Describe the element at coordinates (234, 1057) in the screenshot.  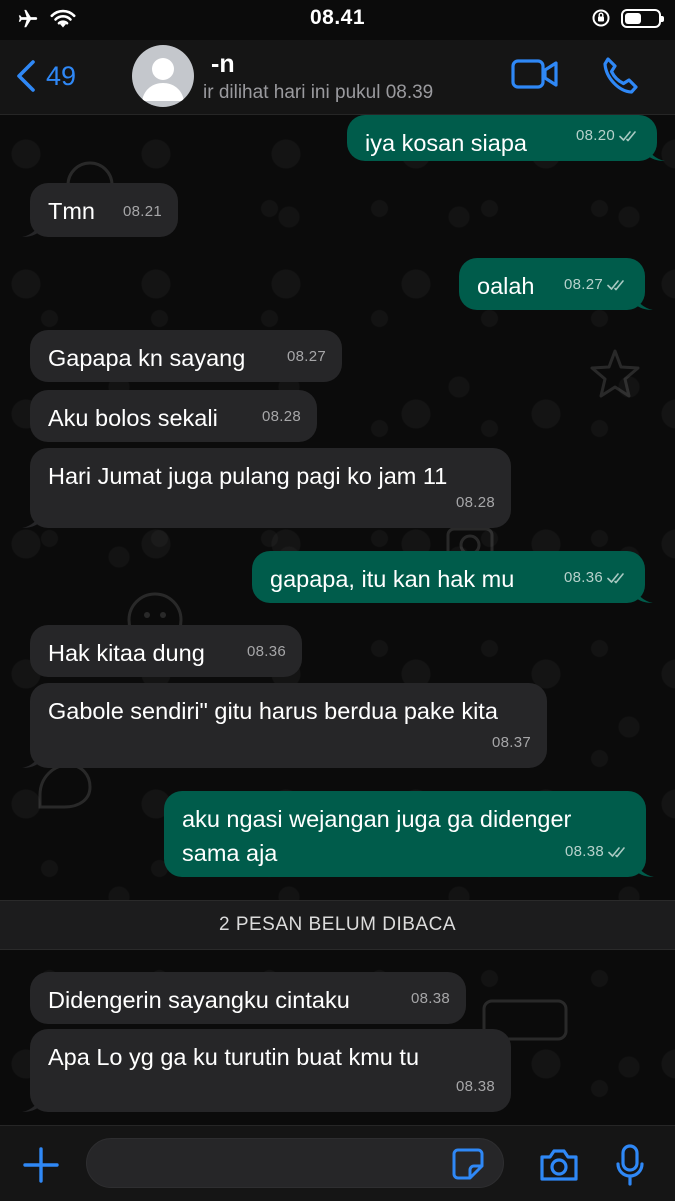
I see `message-text: Apa Lo yg ga ku turutin buat kmu tu` at that location.